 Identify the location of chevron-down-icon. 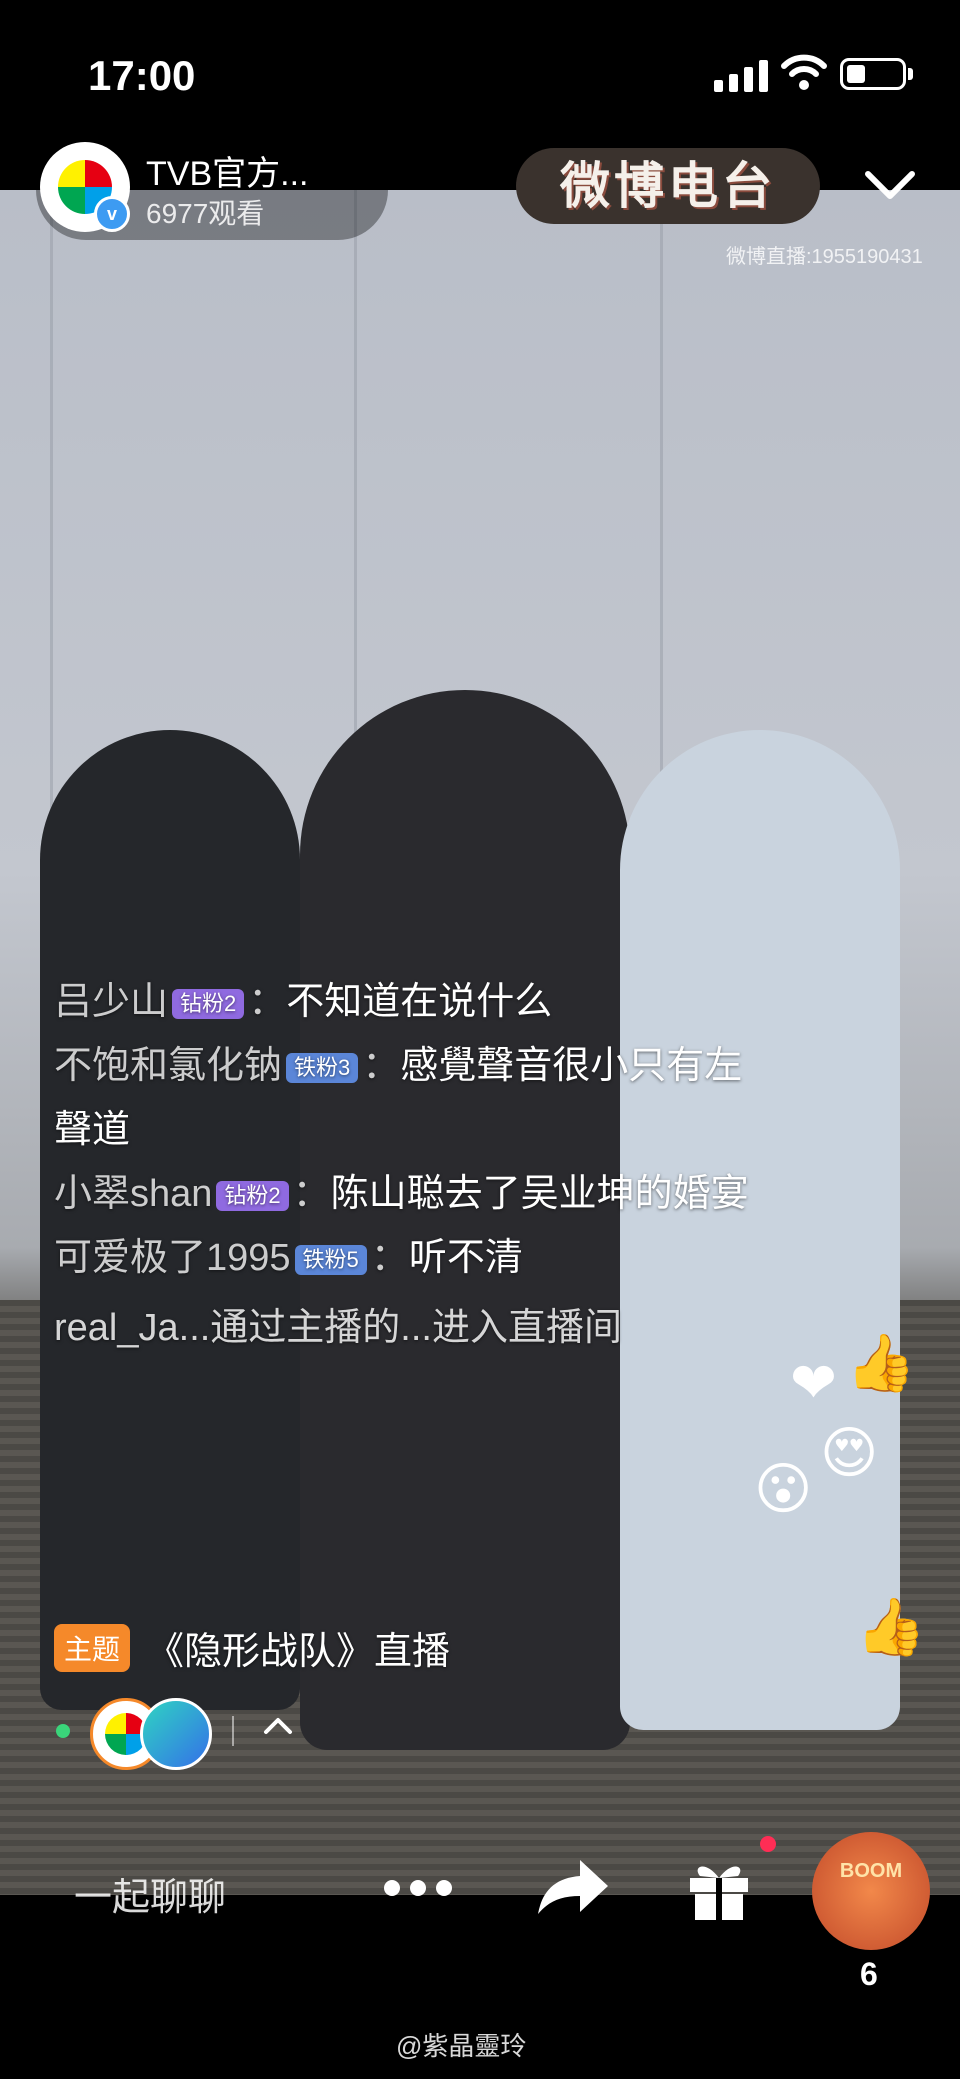
(890, 185).